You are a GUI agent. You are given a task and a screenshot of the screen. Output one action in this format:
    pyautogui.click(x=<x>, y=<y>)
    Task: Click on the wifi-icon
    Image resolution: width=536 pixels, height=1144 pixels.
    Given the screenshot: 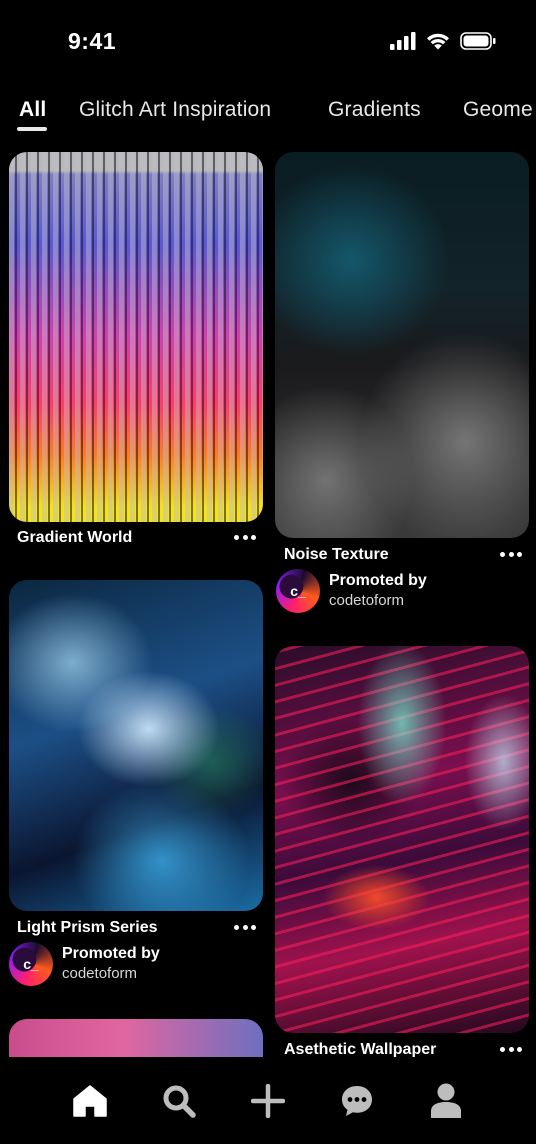 What is the action you would take?
    pyautogui.click(x=438, y=41)
    